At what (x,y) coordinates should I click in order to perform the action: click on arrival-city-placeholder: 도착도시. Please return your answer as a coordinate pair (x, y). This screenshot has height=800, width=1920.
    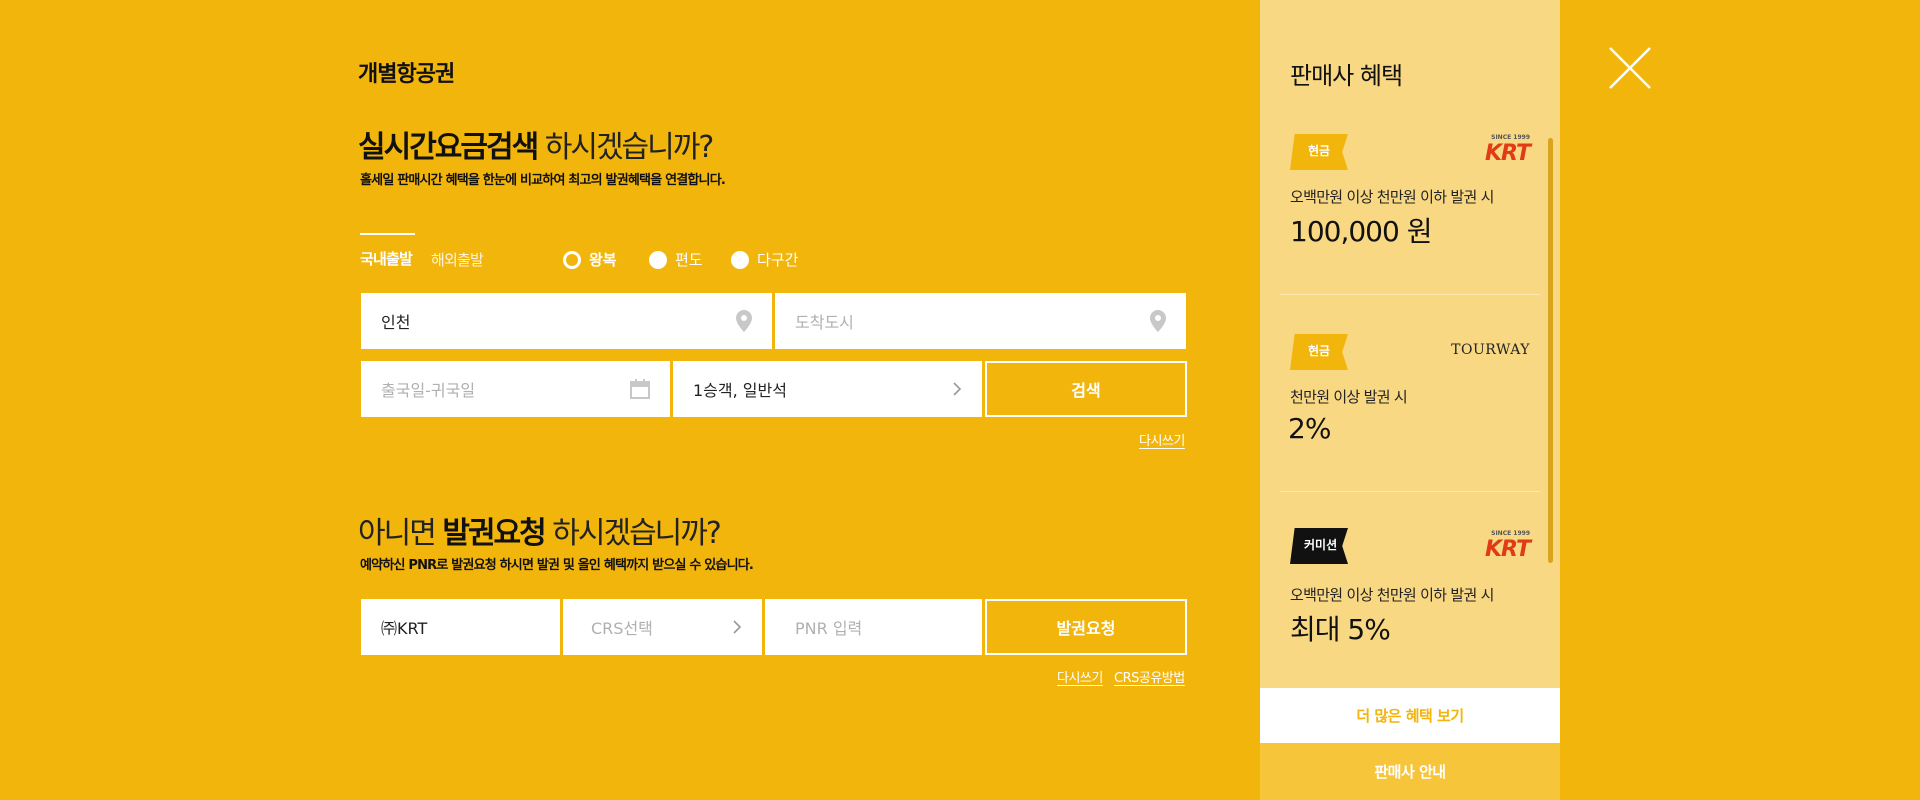
    Looking at the image, I should click on (824, 322).